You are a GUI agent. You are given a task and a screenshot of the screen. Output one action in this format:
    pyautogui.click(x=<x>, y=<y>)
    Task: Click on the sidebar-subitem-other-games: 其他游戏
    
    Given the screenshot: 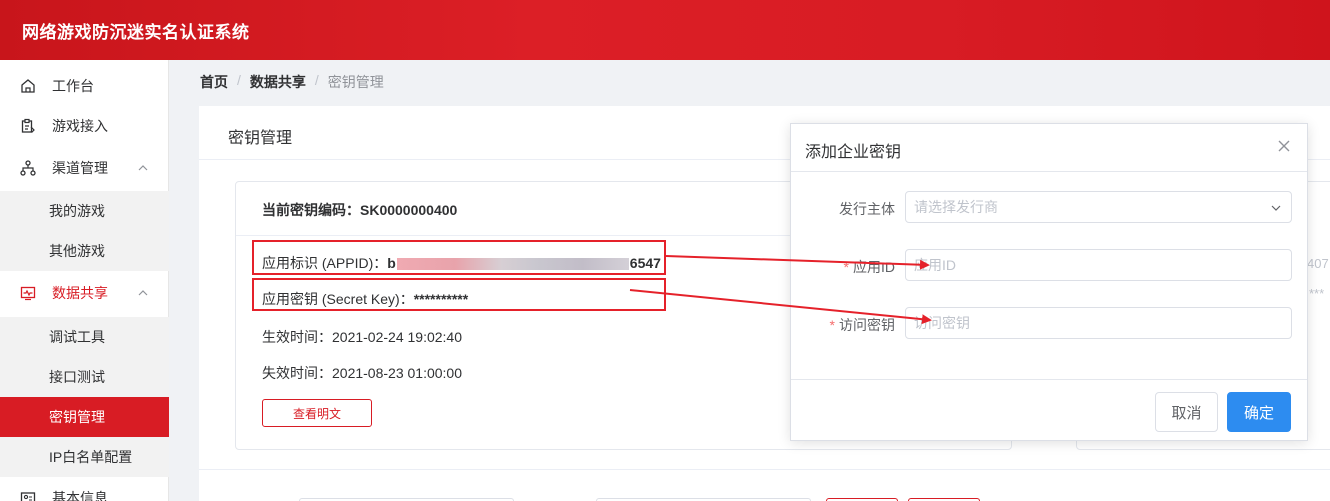 What is the action you would take?
    pyautogui.click(x=84, y=251)
    